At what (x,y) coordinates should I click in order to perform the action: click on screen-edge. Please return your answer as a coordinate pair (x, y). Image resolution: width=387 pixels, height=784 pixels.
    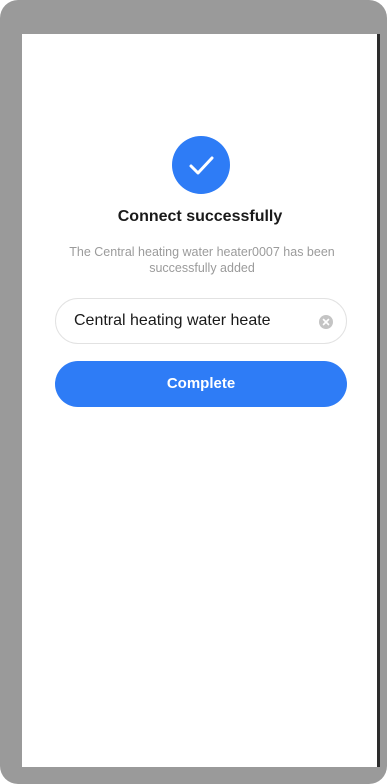
    Looking at the image, I should click on (378, 400).